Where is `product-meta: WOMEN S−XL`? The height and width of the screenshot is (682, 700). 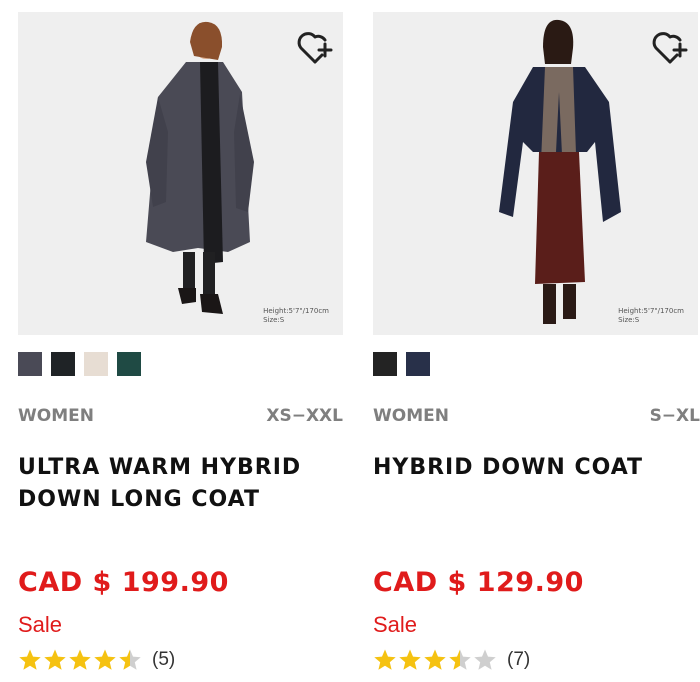 product-meta: WOMEN S−XL is located at coordinates (536, 416).